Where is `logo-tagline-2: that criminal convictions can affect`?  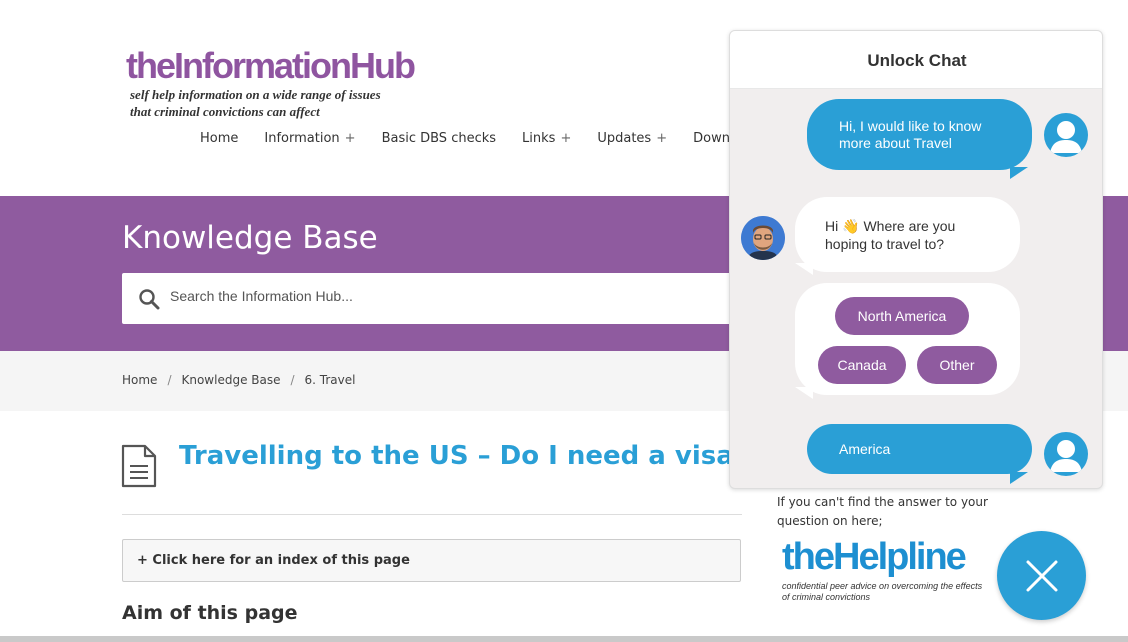 logo-tagline-2: that criminal convictions can affect is located at coordinates (225, 111).